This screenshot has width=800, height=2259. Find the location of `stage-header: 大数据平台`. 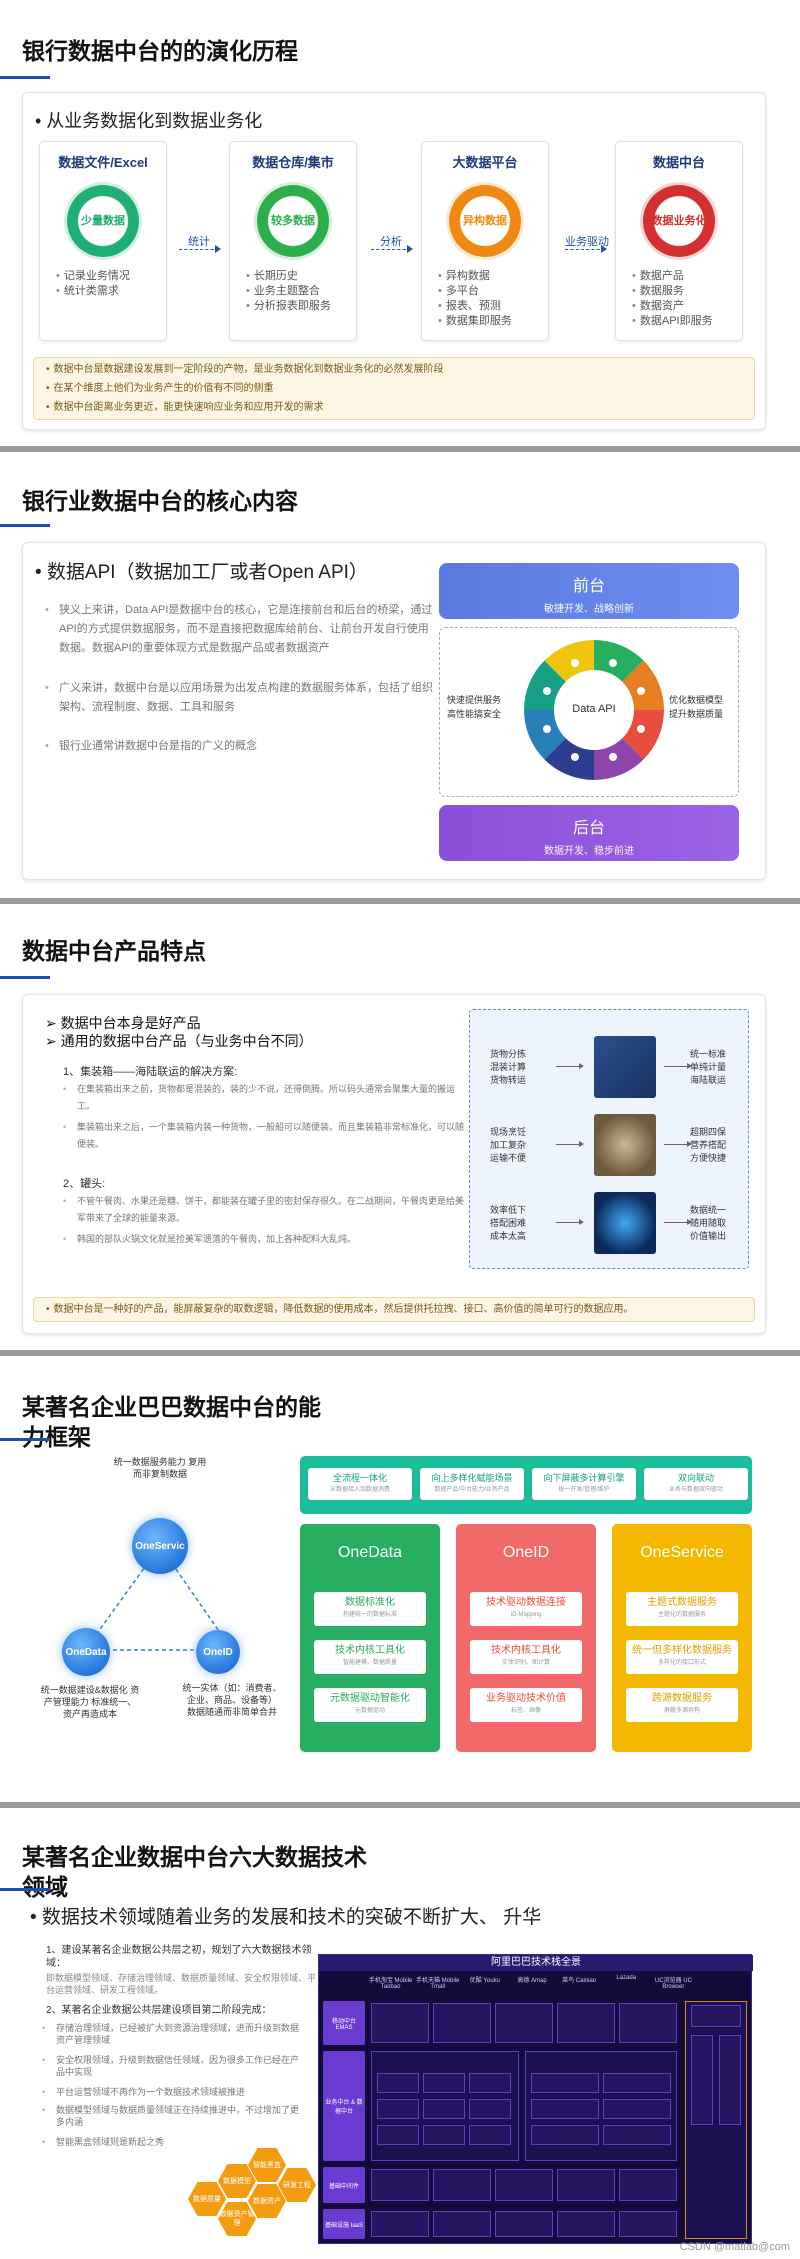

stage-header: 大数据平台 is located at coordinates (485, 162).